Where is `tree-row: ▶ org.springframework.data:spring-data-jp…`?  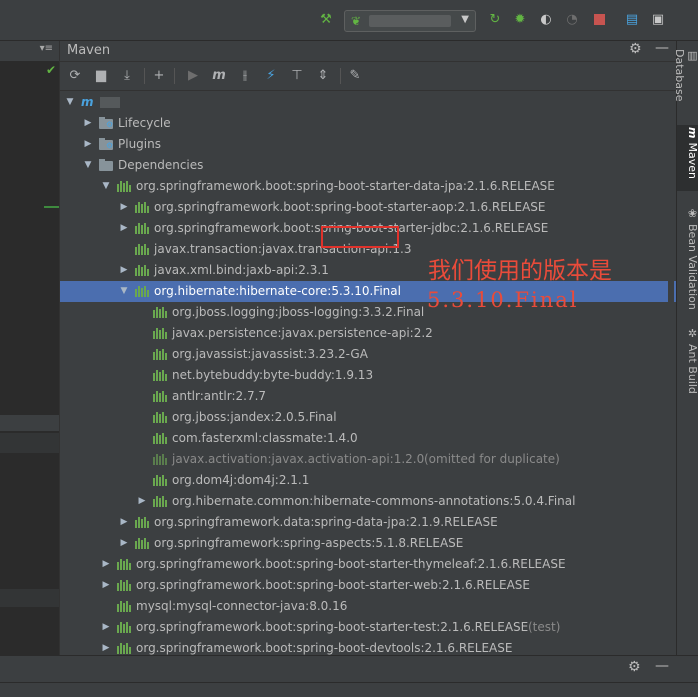
tree-row: ▶ org.springframework.data:spring-data-jp… is located at coordinates (368, 522).